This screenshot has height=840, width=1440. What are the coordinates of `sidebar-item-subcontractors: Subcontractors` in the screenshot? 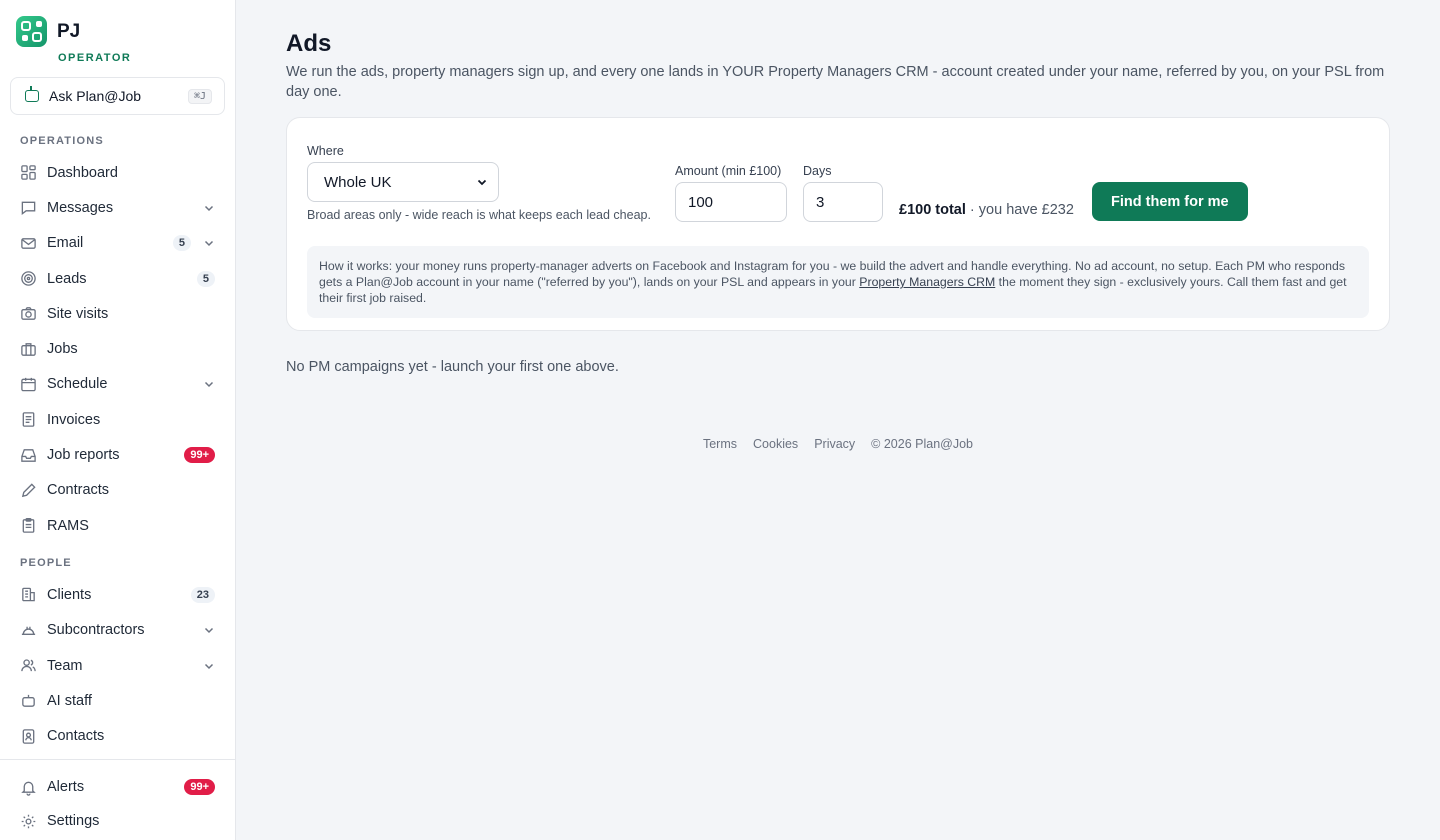 It's located at (117, 630).